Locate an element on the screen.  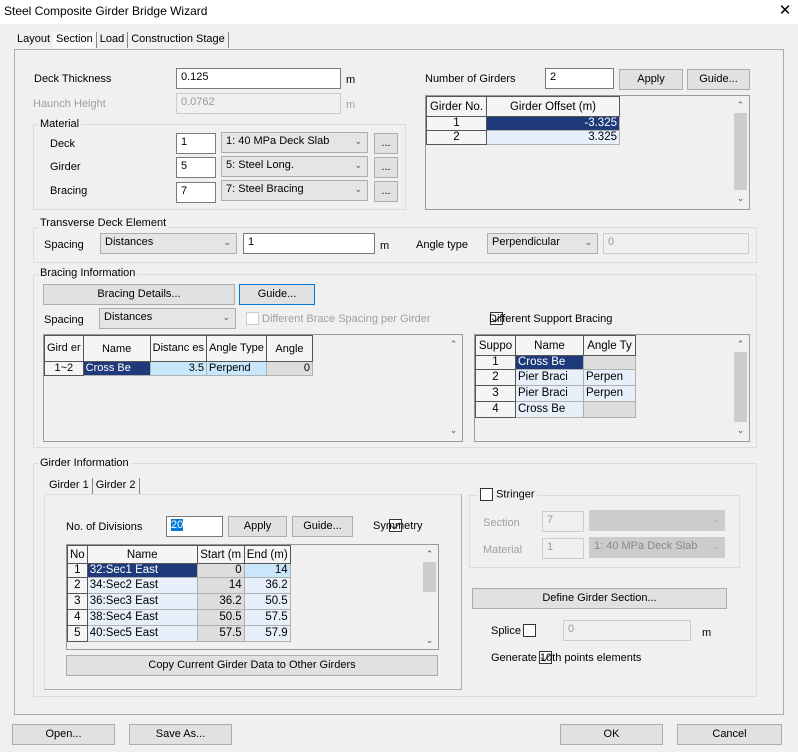
girder-material-select: 5: Steel Long. ⌄ is located at coordinates (294, 166).